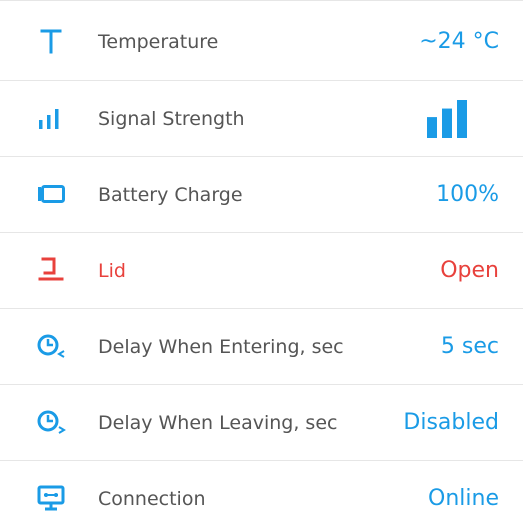 Image resolution: width=523 pixels, height=523 pixels. What do you see at coordinates (451, 422) in the screenshot?
I see `delay-leaving-value: Disabled` at bounding box center [451, 422].